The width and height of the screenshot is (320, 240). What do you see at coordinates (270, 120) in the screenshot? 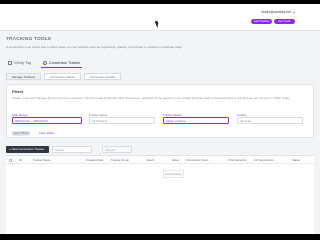
I see `goals-select: All Goals` at bounding box center [270, 120].